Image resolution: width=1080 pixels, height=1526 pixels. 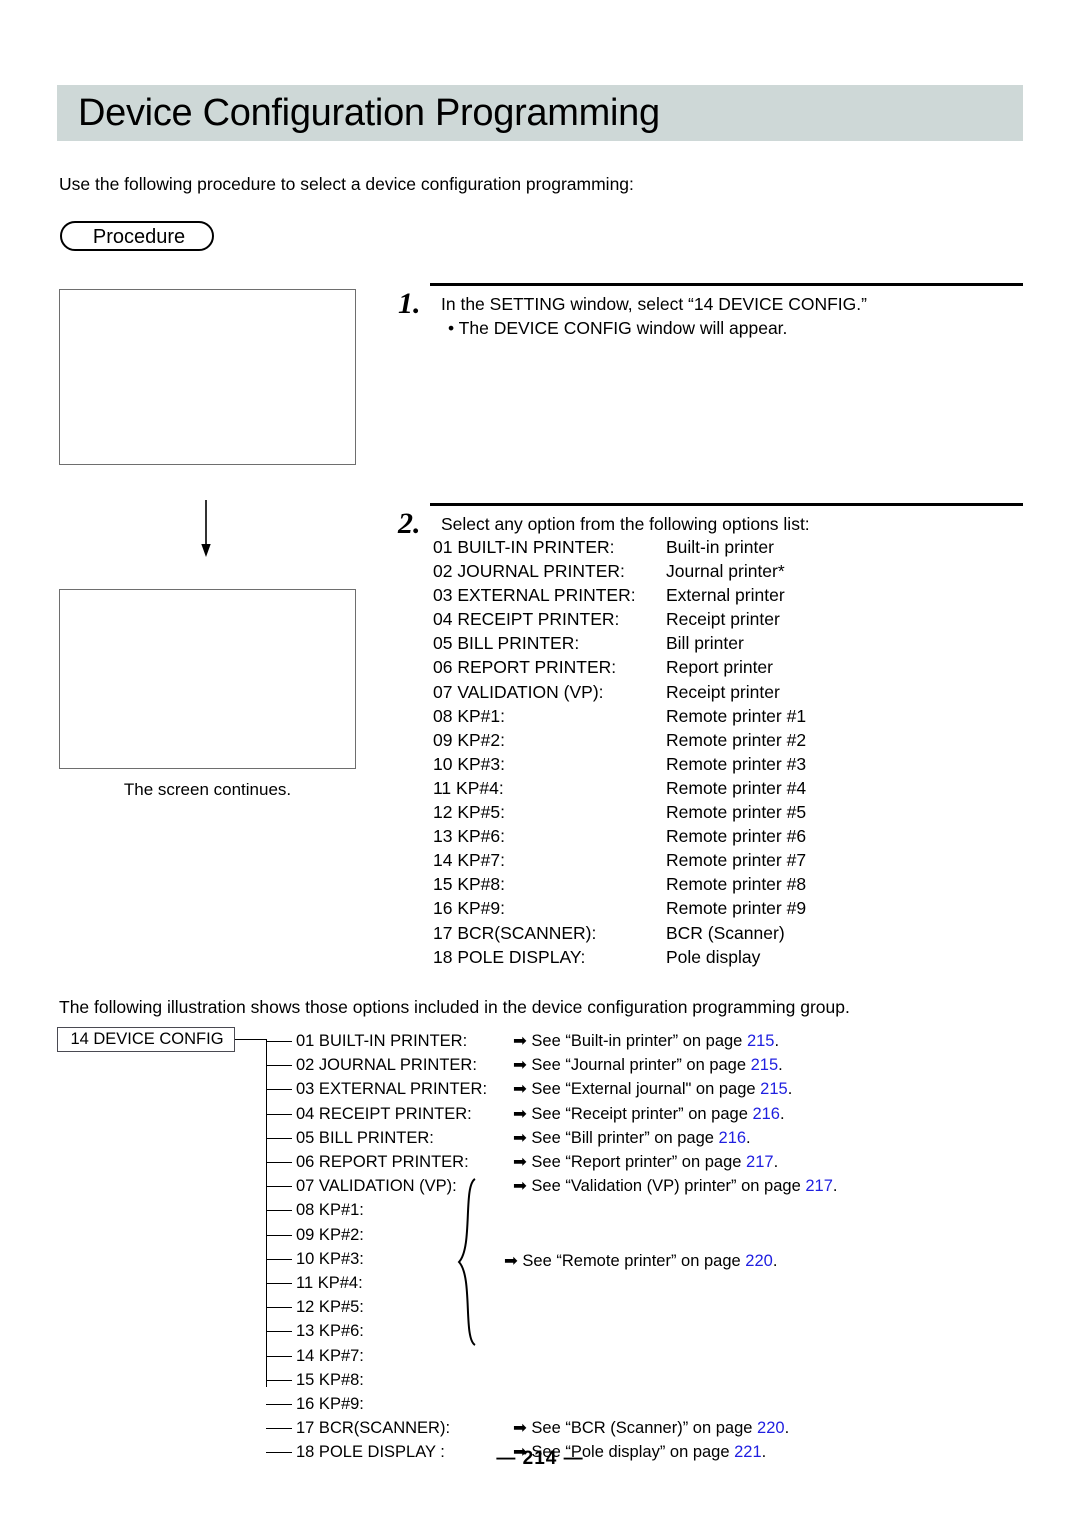 I want to click on tree-row: 09 KP#2:, so click(x=636, y=1235).